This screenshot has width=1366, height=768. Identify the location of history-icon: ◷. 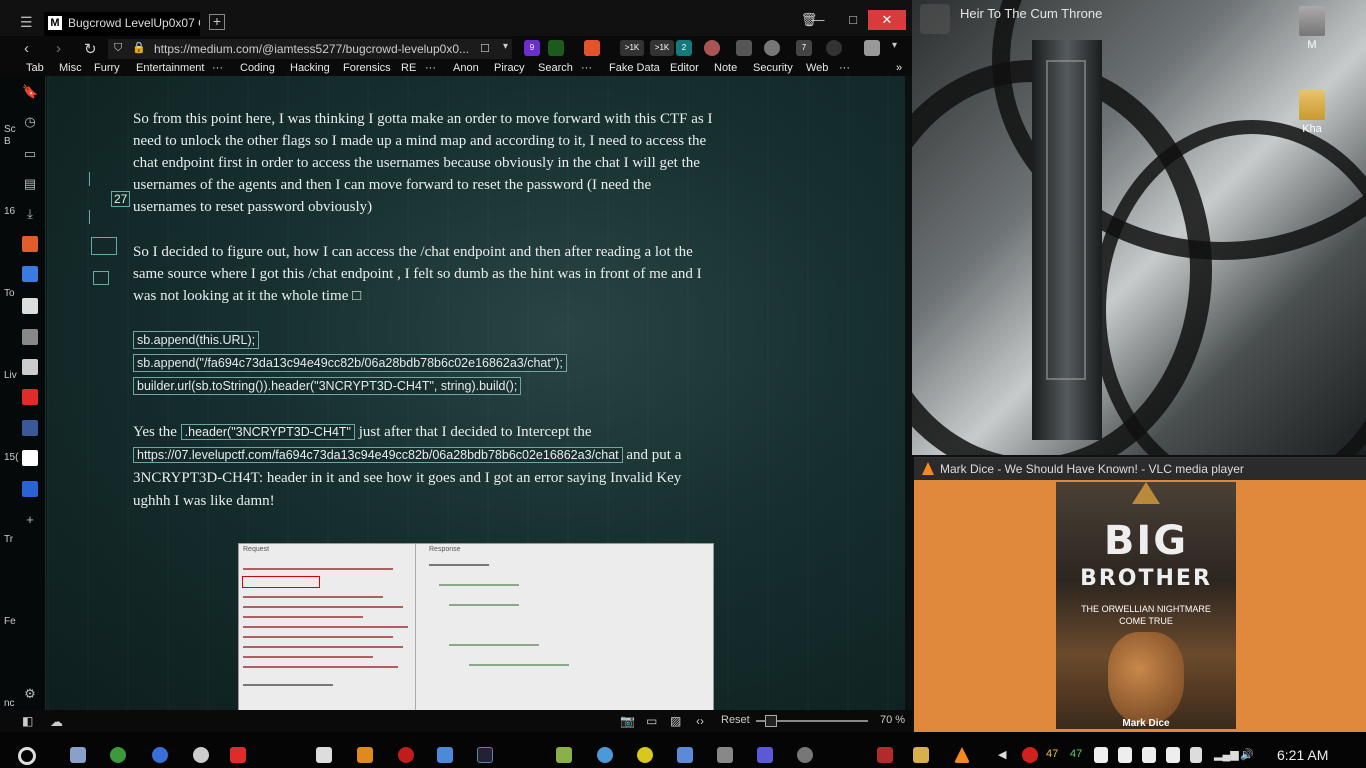
(30, 122).